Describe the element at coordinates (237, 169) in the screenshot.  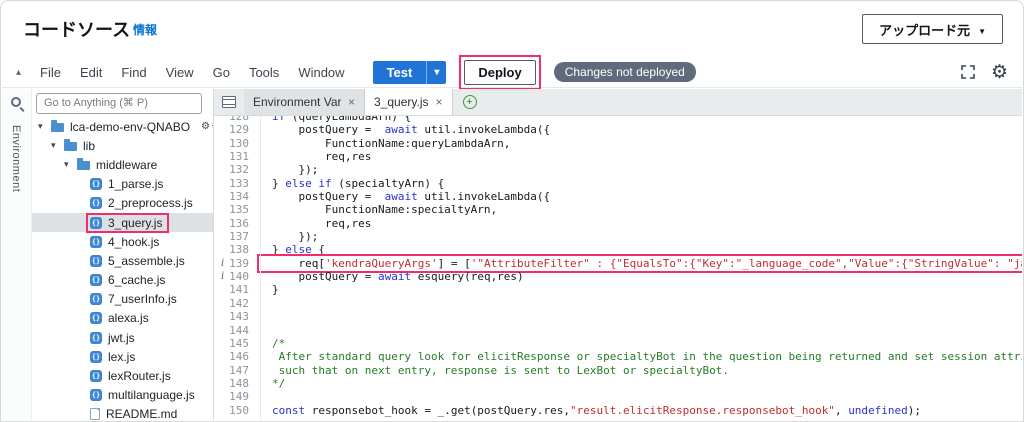
I see `gutter-line-132: 132` at that location.